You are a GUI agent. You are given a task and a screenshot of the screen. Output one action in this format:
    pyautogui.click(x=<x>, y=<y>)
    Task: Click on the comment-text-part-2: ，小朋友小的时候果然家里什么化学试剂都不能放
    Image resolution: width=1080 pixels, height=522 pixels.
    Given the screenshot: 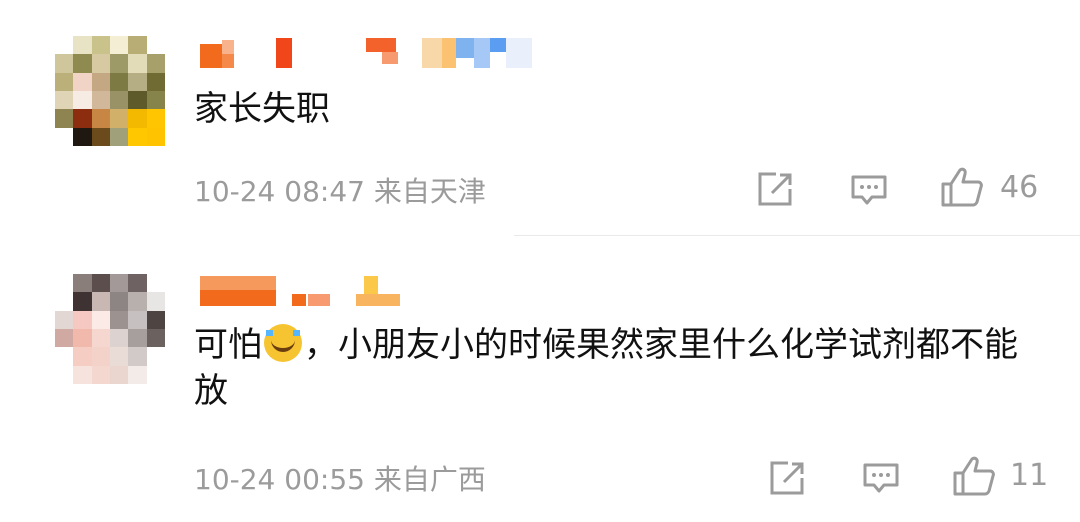 What is the action you would take?
    pyautogui.click(x=606, y=368)
    